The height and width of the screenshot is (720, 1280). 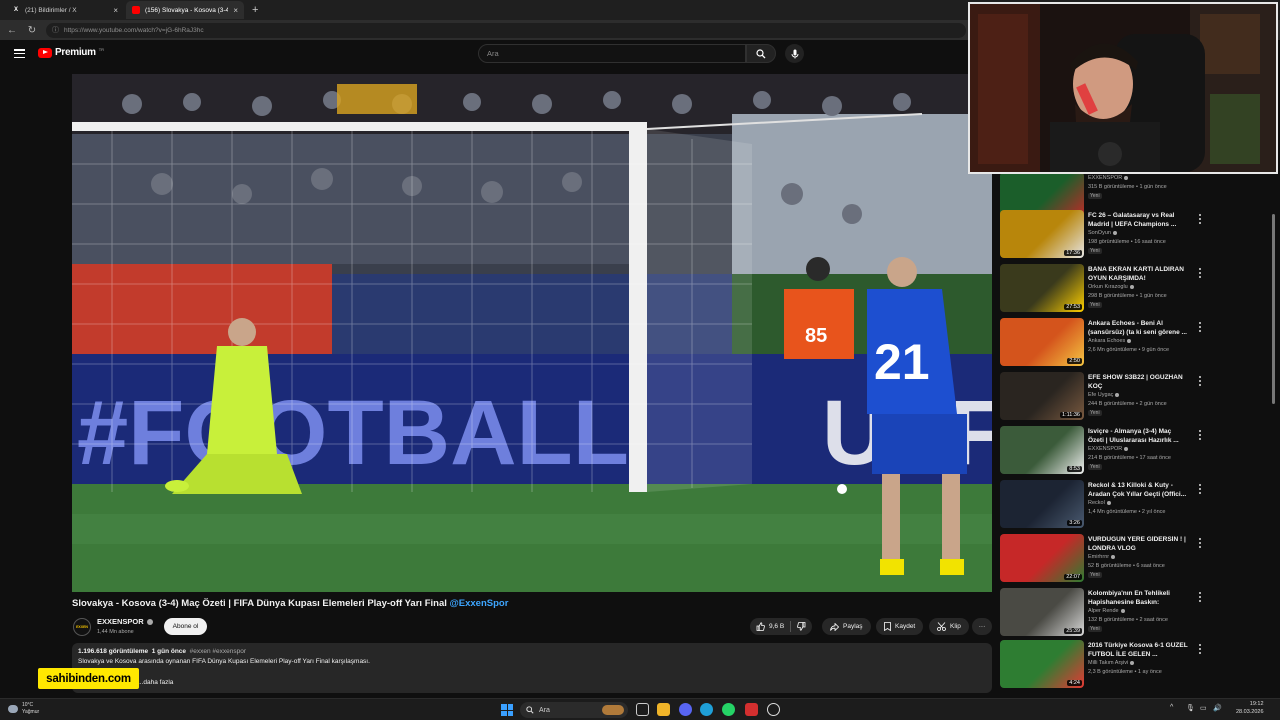 What do you see at coordinates (155, 682) in the screenshot?
I see `show-more-link: ...daha fazla` at bounding box center [155, 682].